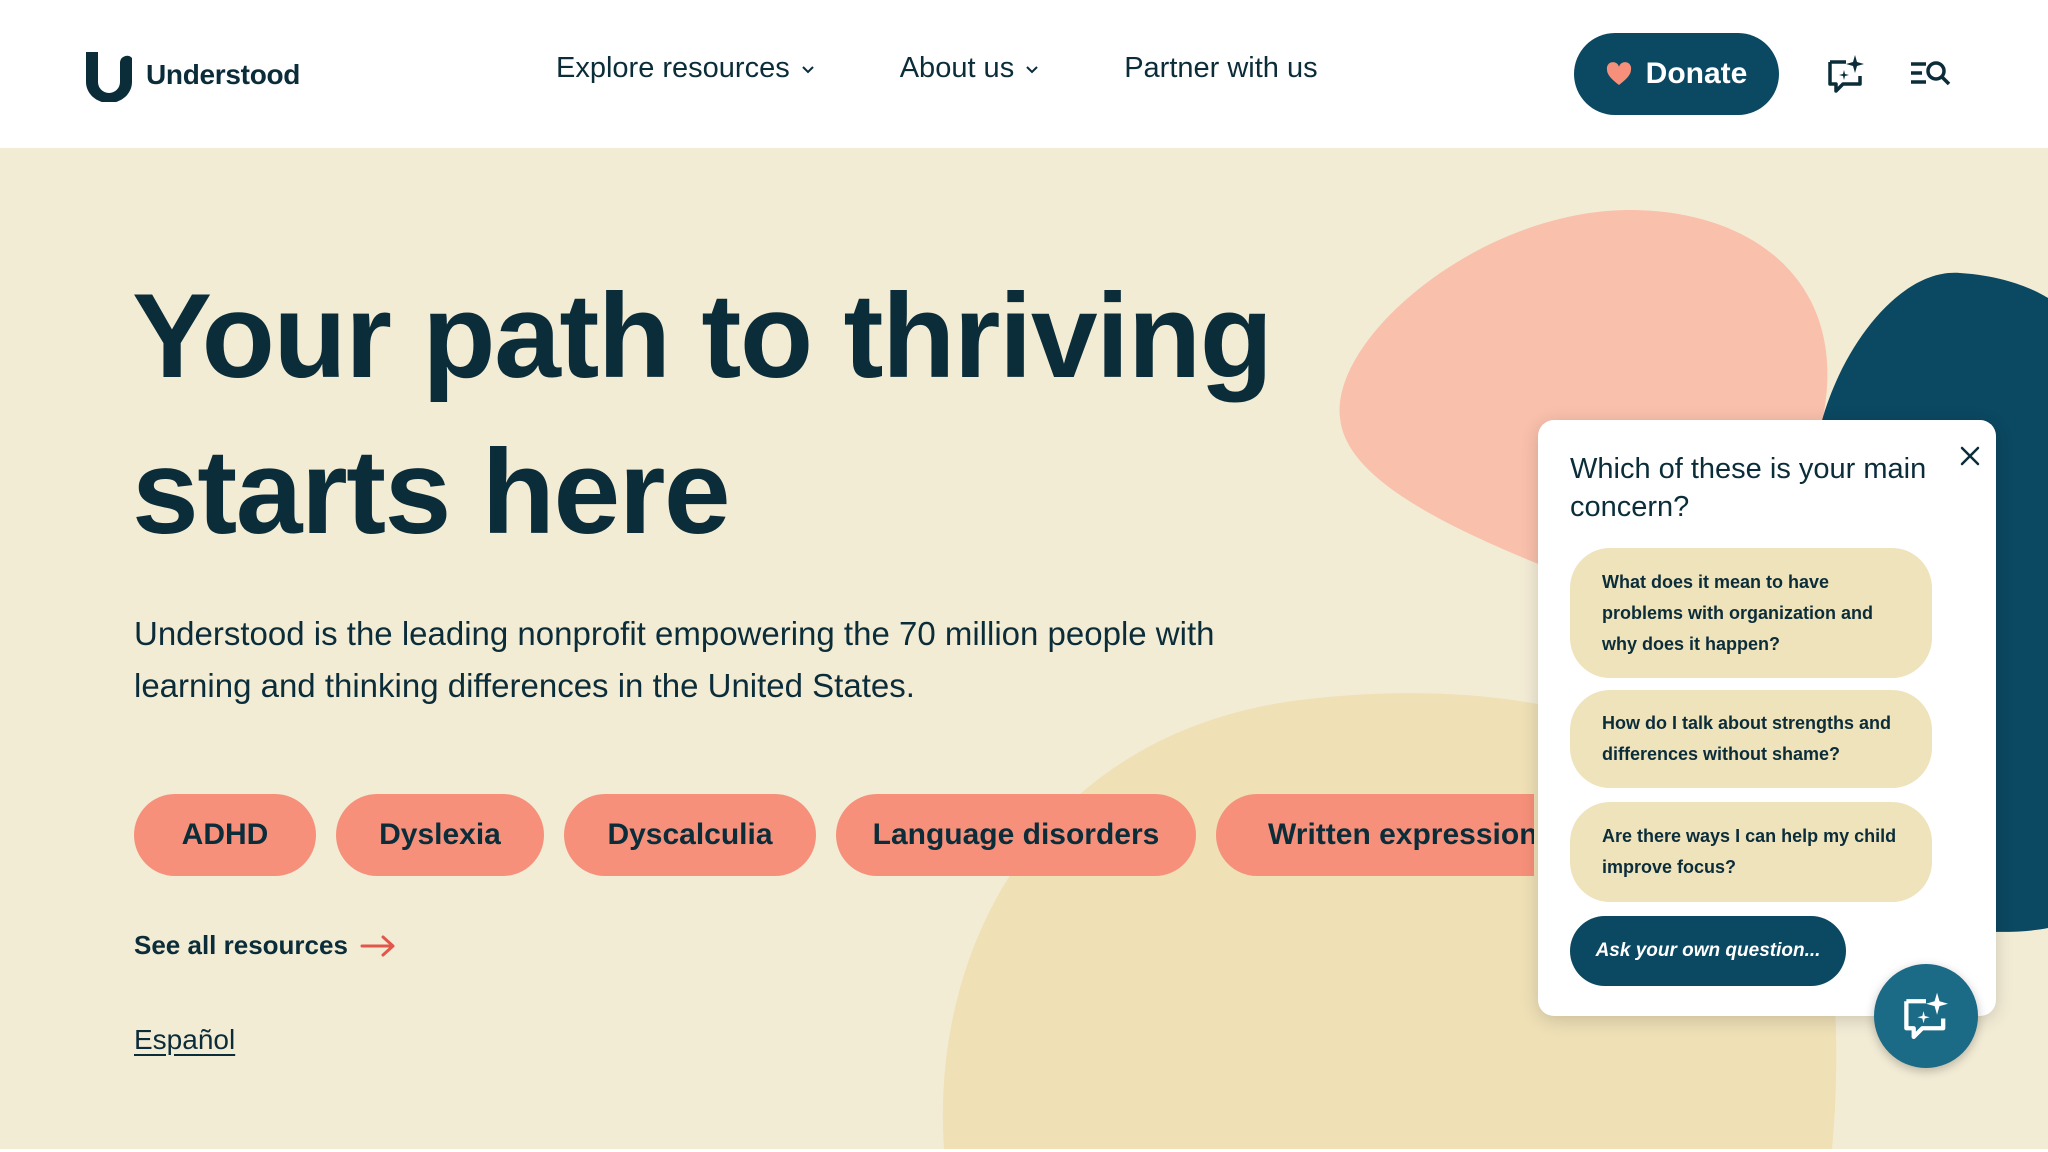 Image resolution: width=2048 pixels, height=1152 pixels. I want to click on chat-fab-button, so click(1926, 1016).